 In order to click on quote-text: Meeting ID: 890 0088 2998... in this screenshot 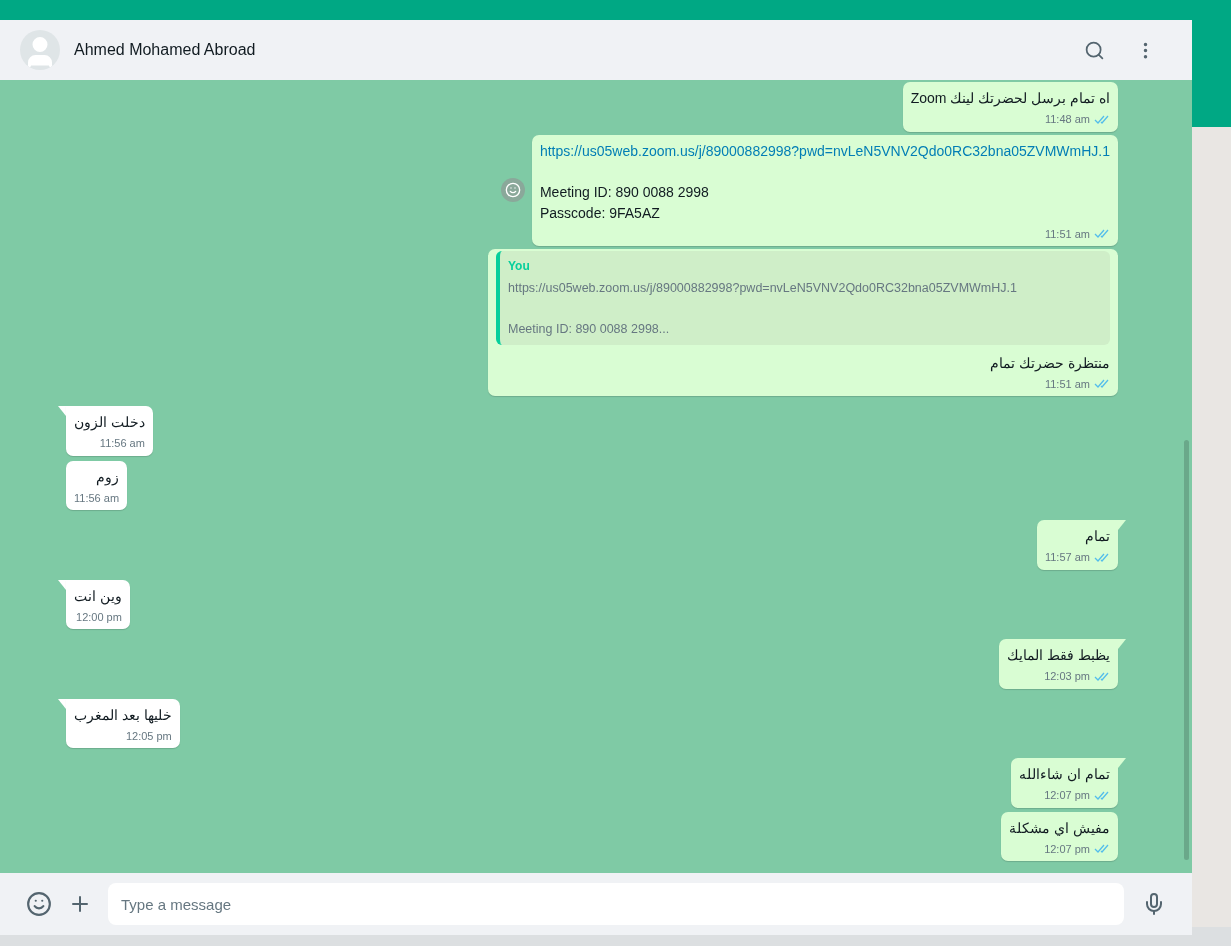, I will do `click(589, 329)`.